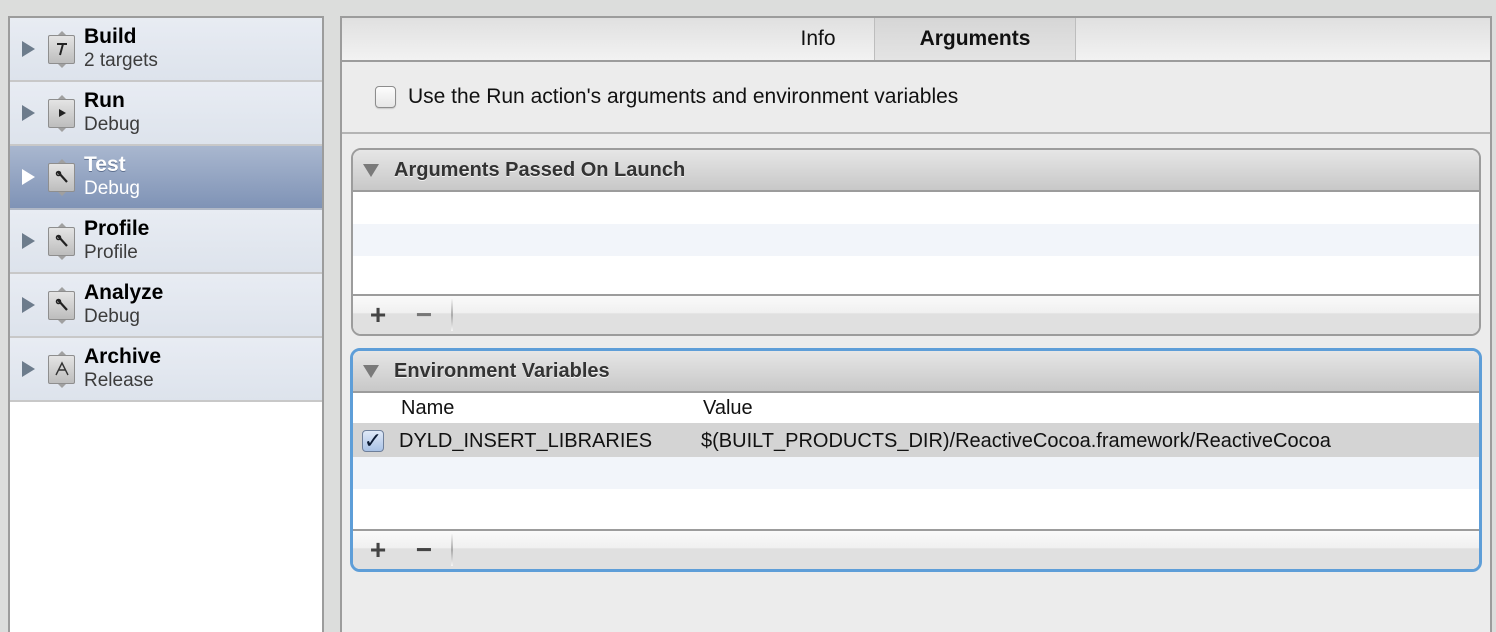  I want to click on scheme-action-profile: Profile Profile, so click(166, 242).